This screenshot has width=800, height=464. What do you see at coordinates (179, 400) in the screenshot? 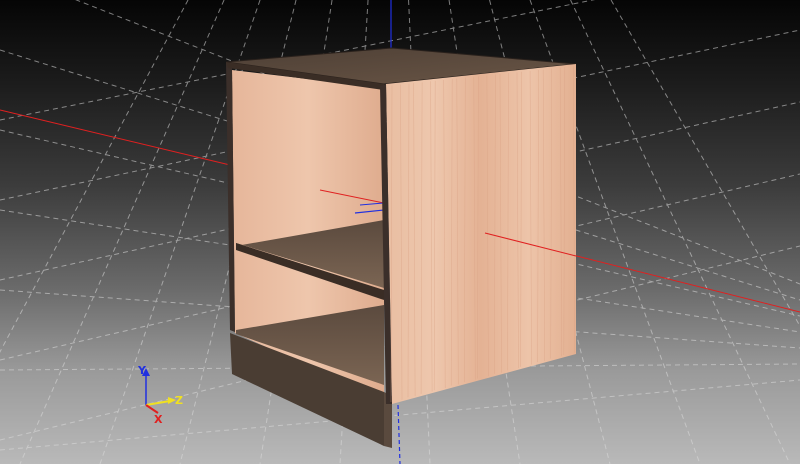
I see `gizmo-z-label: Z` at bounding box center [179, 400].